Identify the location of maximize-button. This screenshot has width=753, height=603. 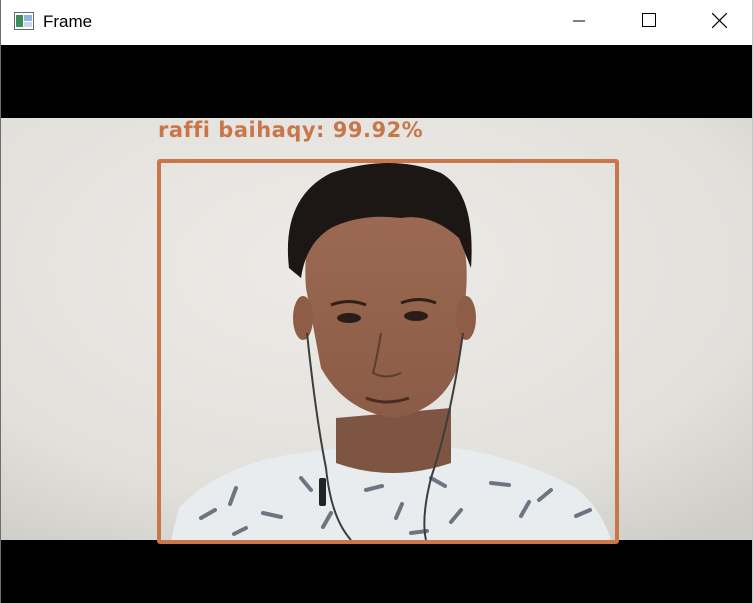
(649, 22).